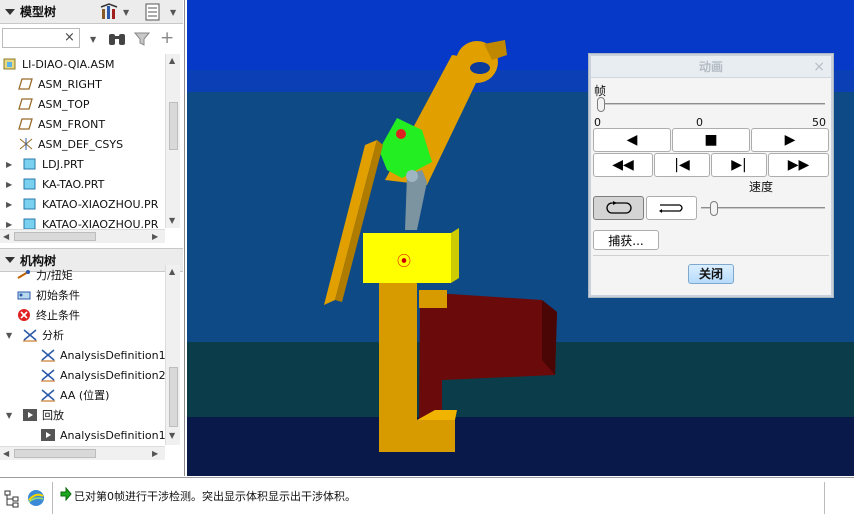 The width and height of the screenshot is (854, 519). I want to click on play-backward-button: ◀, so click(632, 140).